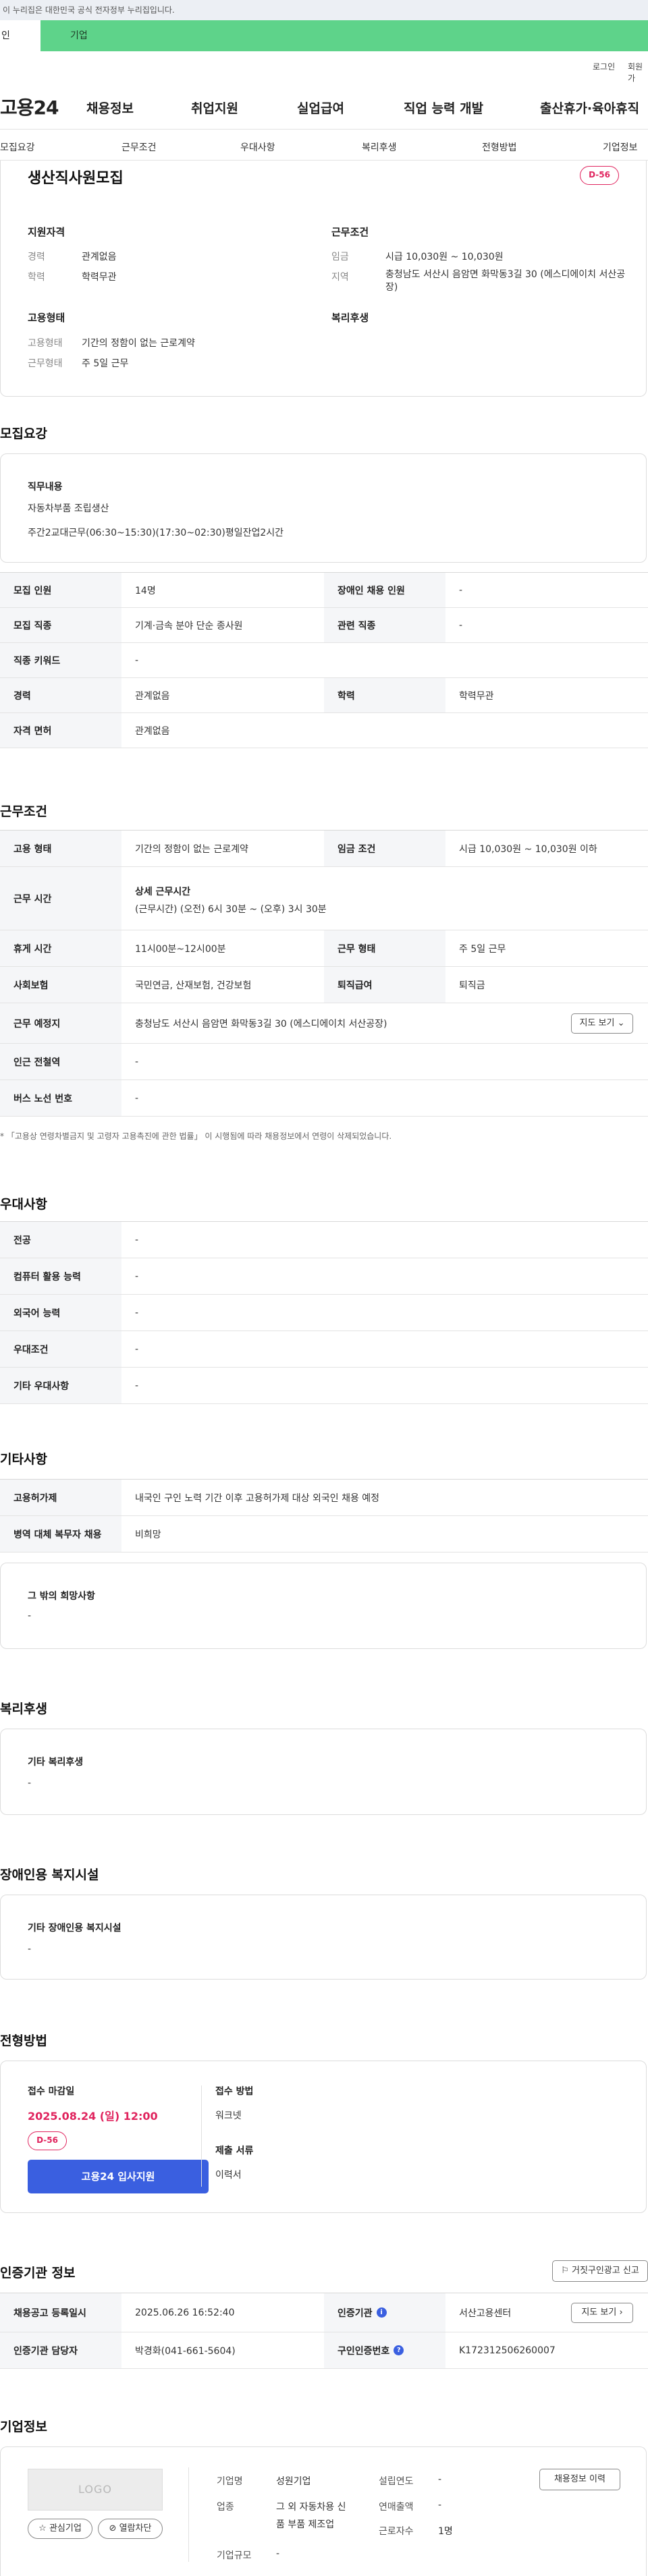  I want to click on summary-value-work-type: 주 5일 근무, so click(105, 363).